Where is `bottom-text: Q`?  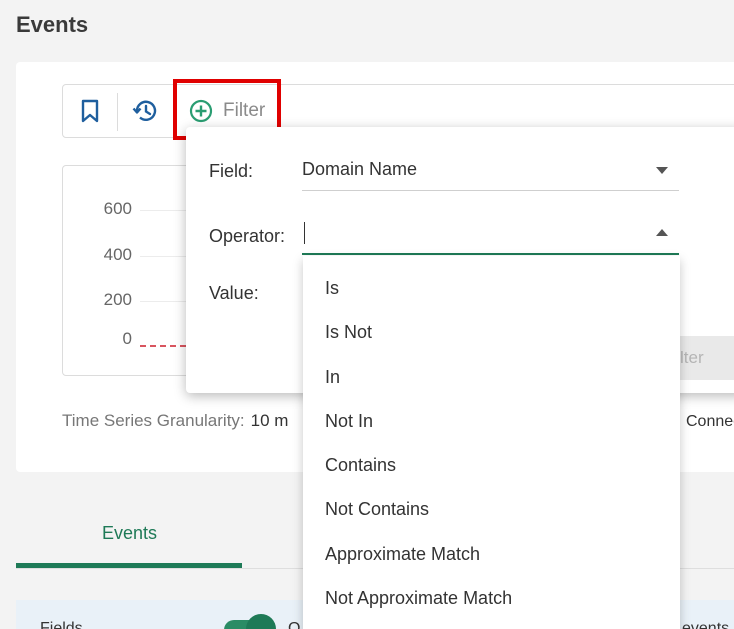 bottom-text: Q is located at coordinates (294, 624).